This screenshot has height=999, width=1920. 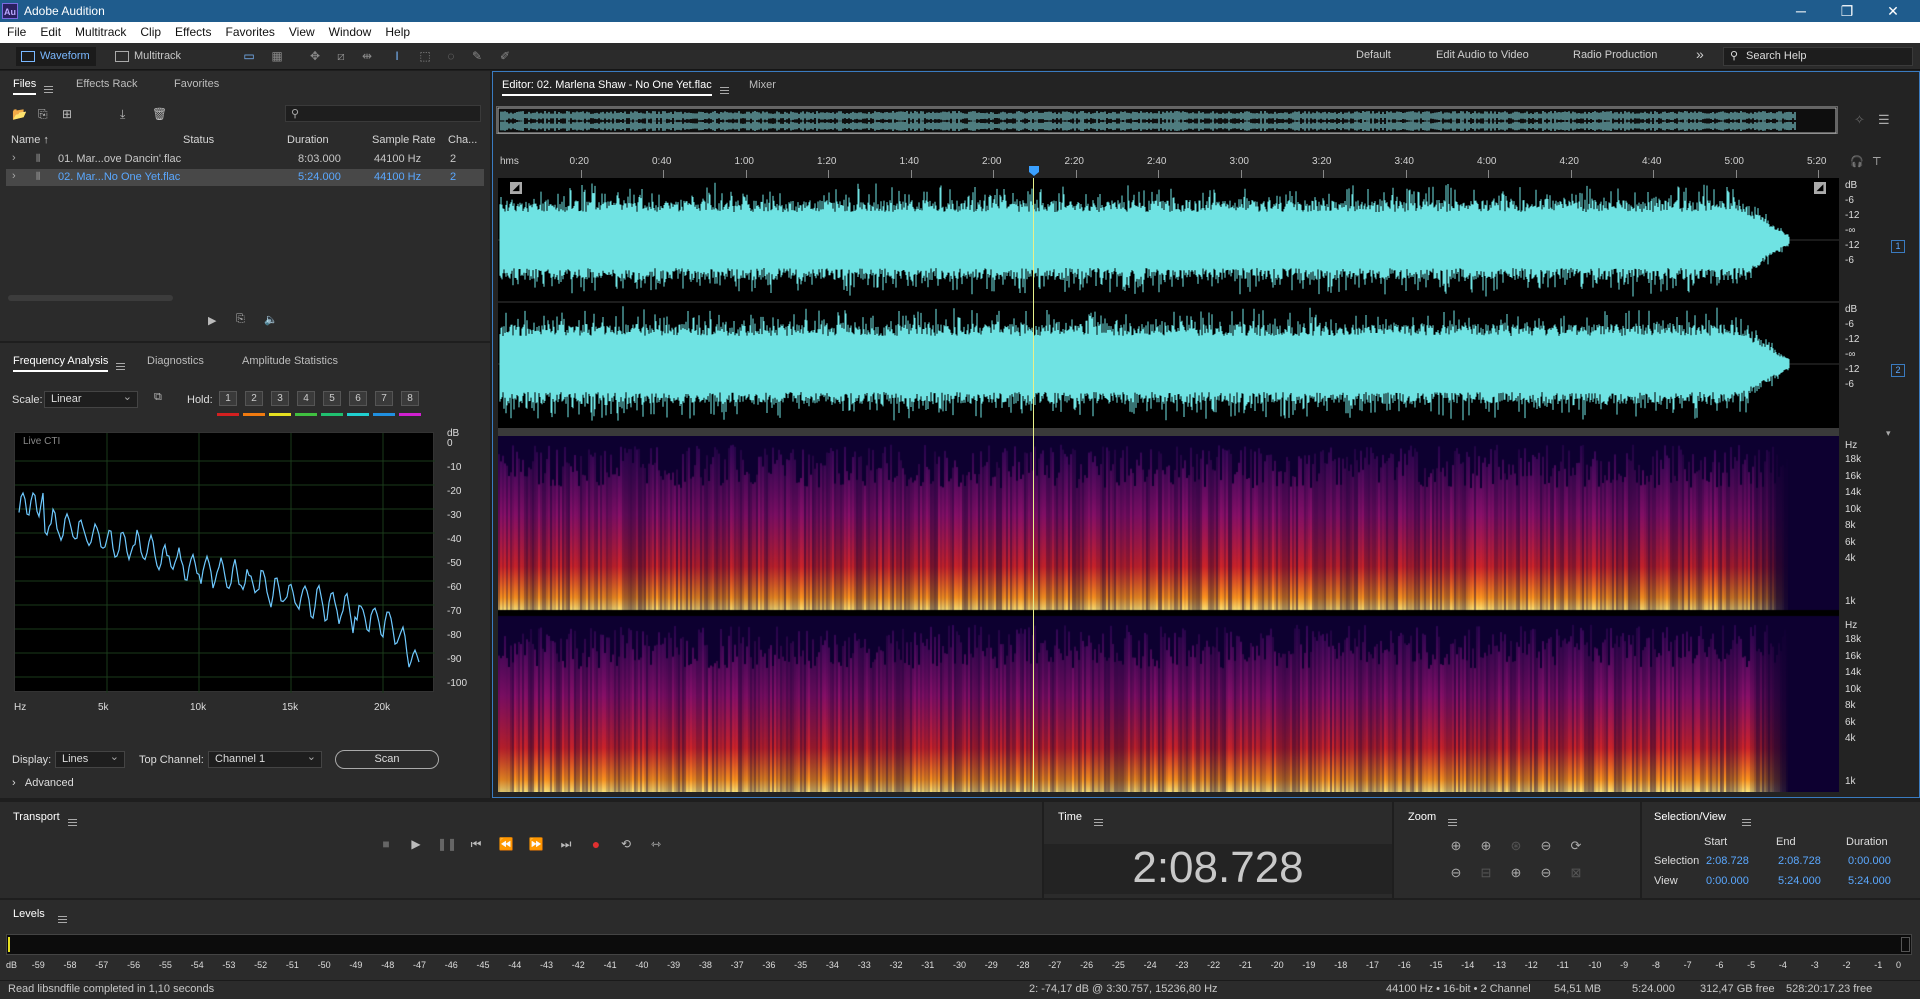 I want to click on hold-button-3: 3, so click(x=280, y=398).